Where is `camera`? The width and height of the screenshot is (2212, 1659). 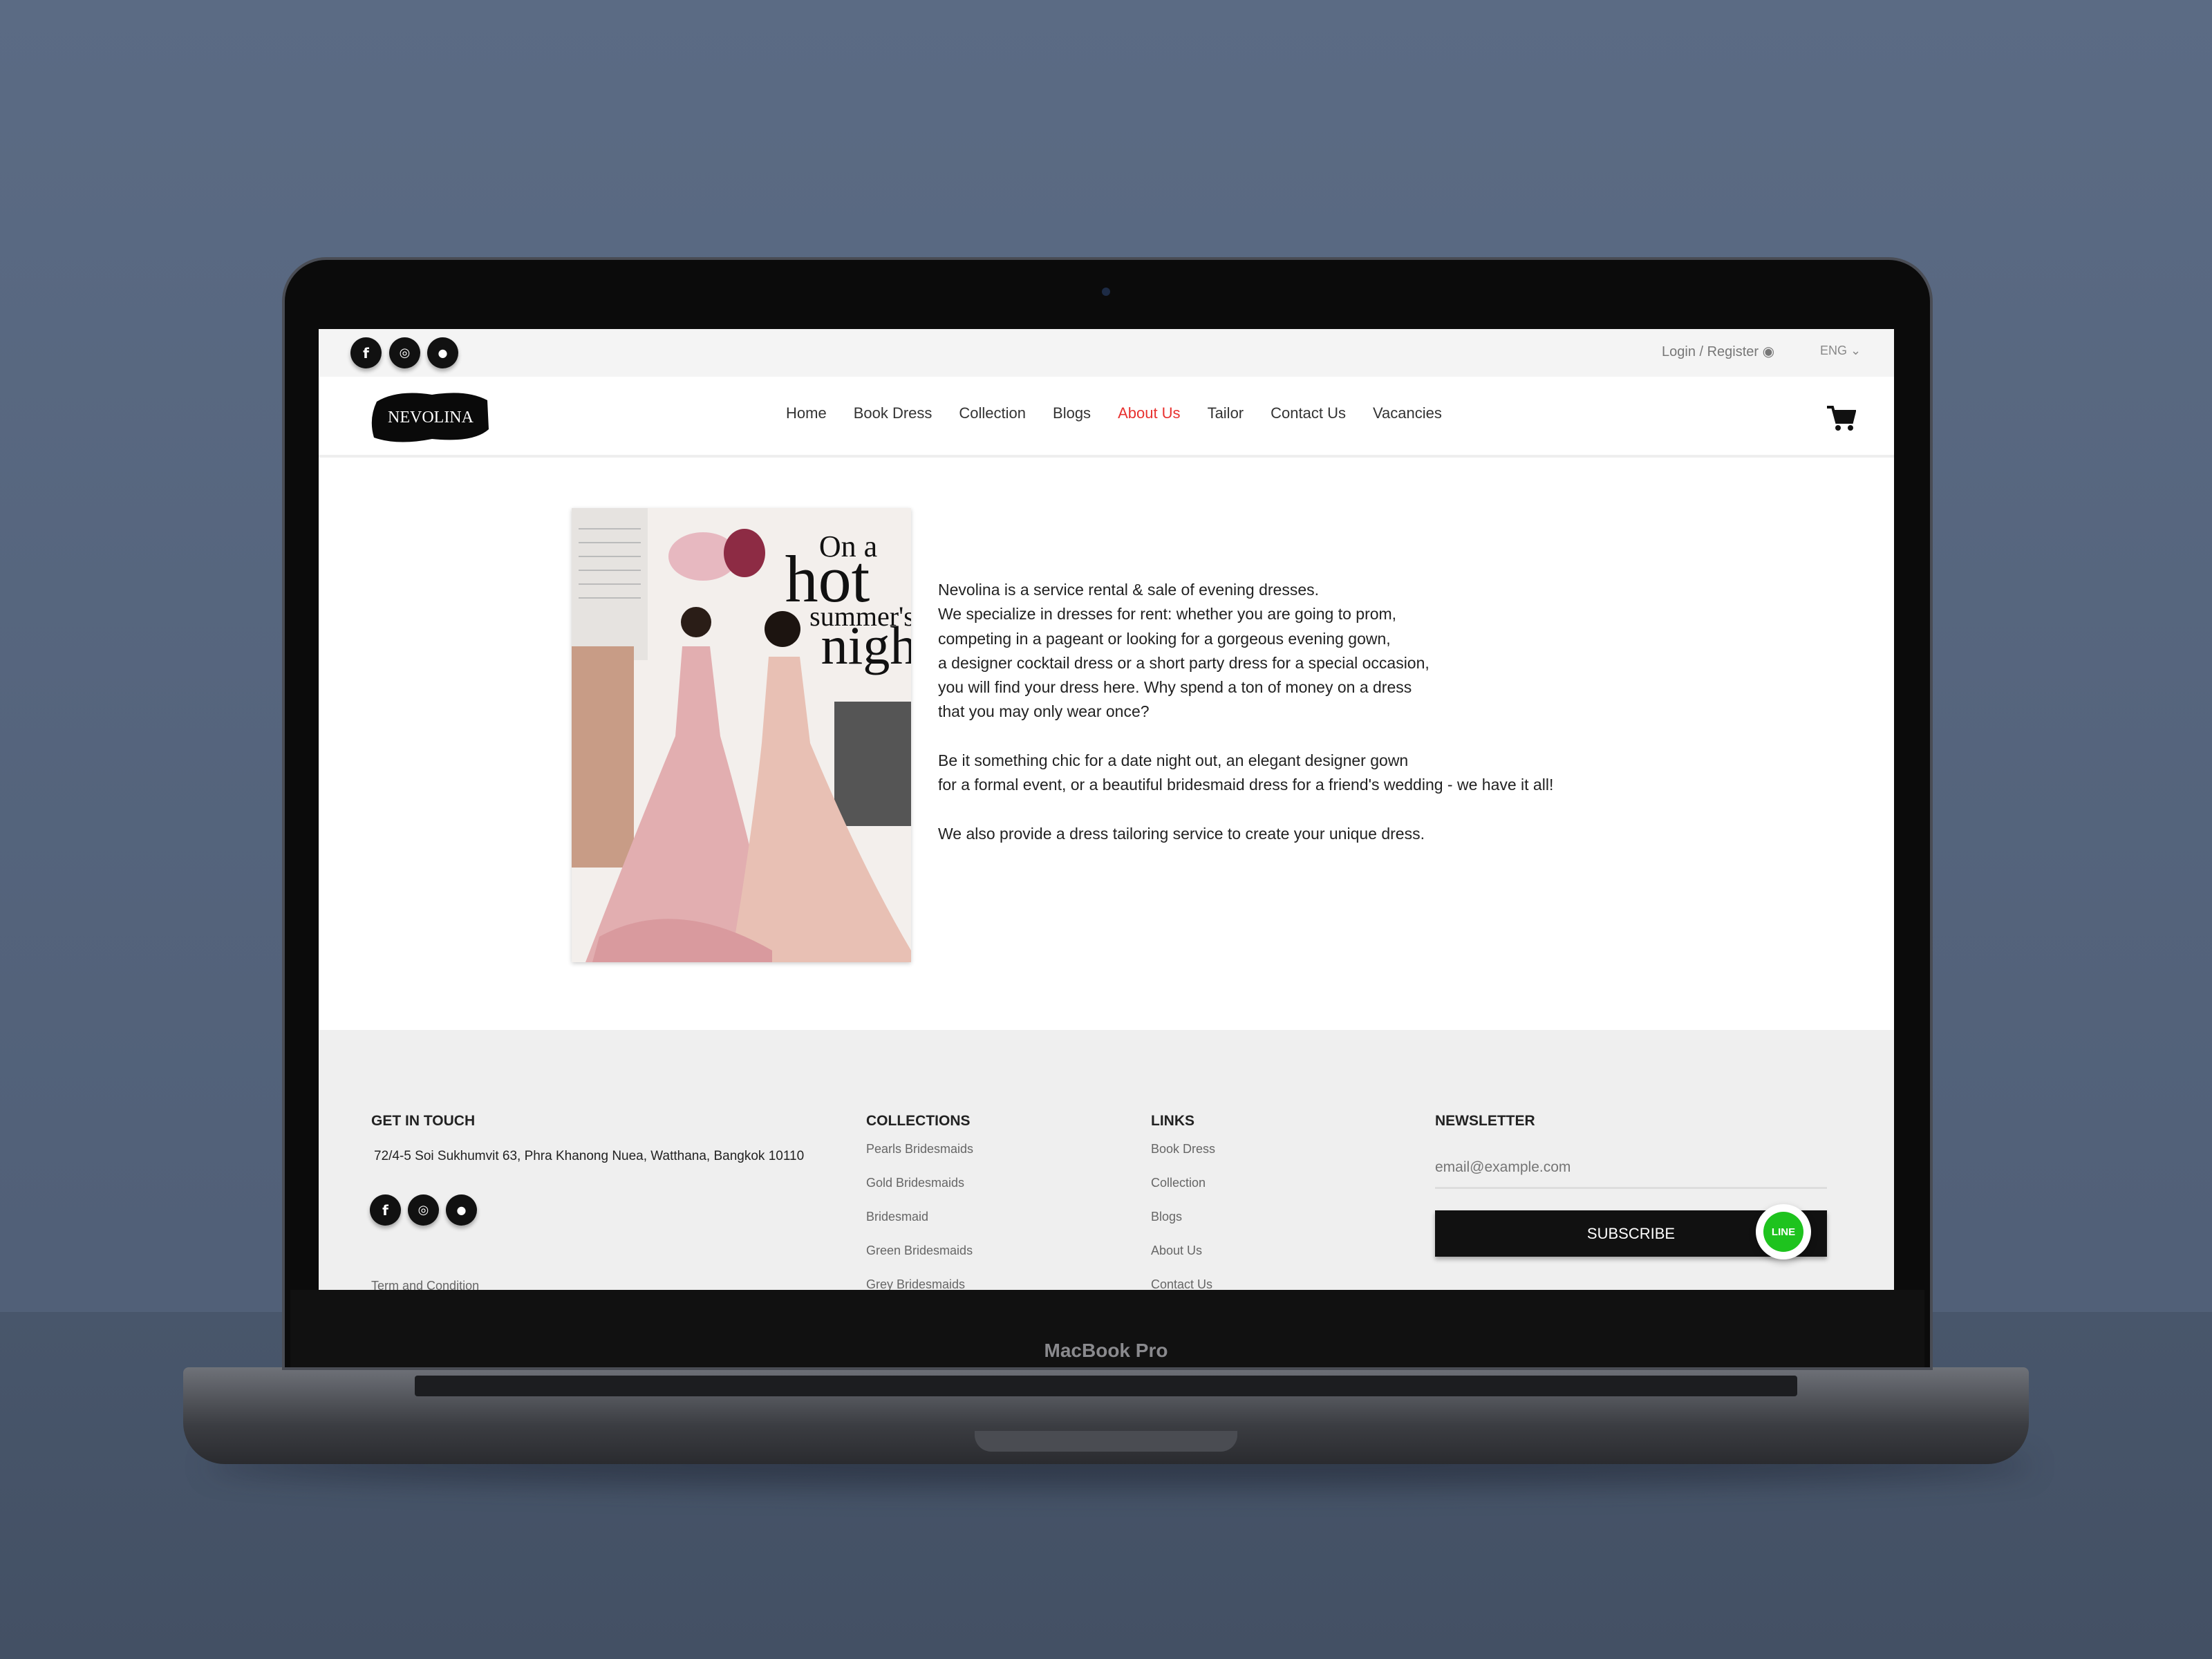 camera is located at coordinates (1106, 292).